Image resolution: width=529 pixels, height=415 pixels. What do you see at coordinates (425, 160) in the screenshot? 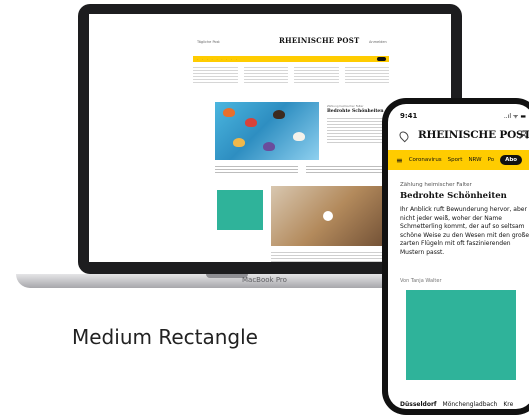
I see `nav-item-coronavirus: Coronavirus` at bounding box center [425, 160].